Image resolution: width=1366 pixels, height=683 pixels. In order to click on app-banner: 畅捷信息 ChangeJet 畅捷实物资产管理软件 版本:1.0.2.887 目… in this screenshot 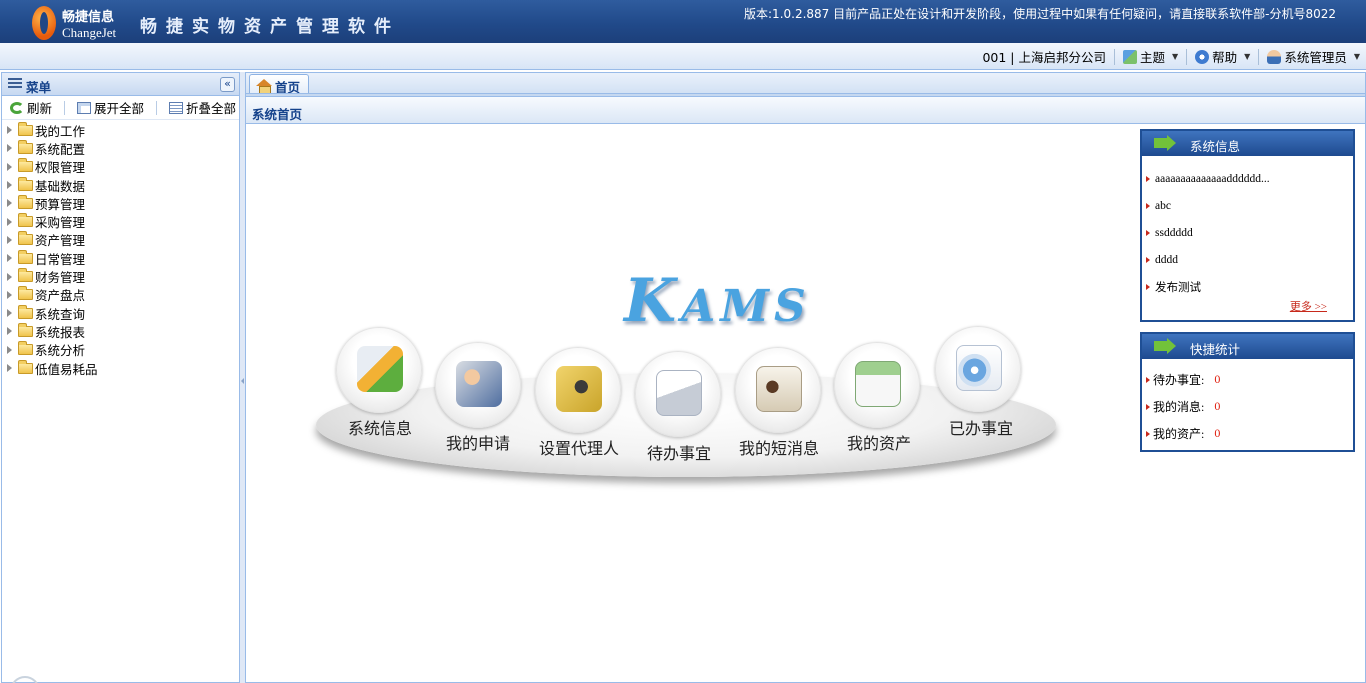, I will do `click(683, 21)`.